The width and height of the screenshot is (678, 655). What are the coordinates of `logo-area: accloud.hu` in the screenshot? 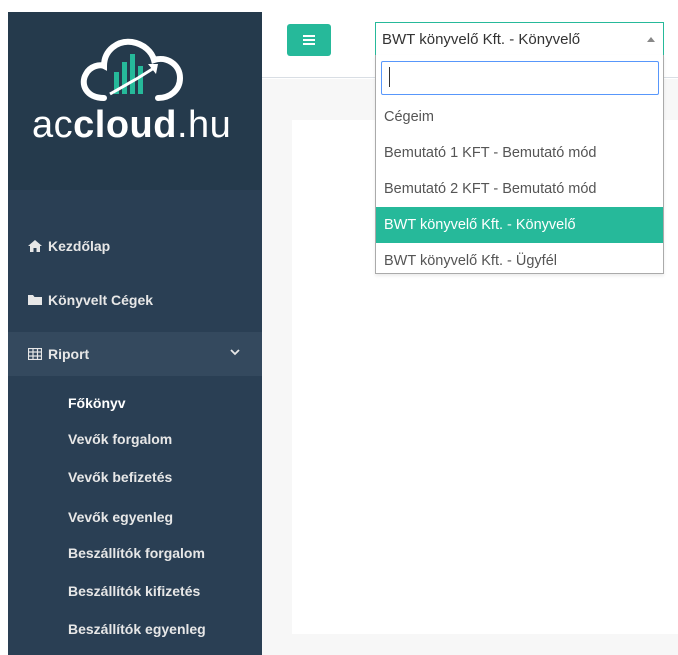 It's located at (135, 101).